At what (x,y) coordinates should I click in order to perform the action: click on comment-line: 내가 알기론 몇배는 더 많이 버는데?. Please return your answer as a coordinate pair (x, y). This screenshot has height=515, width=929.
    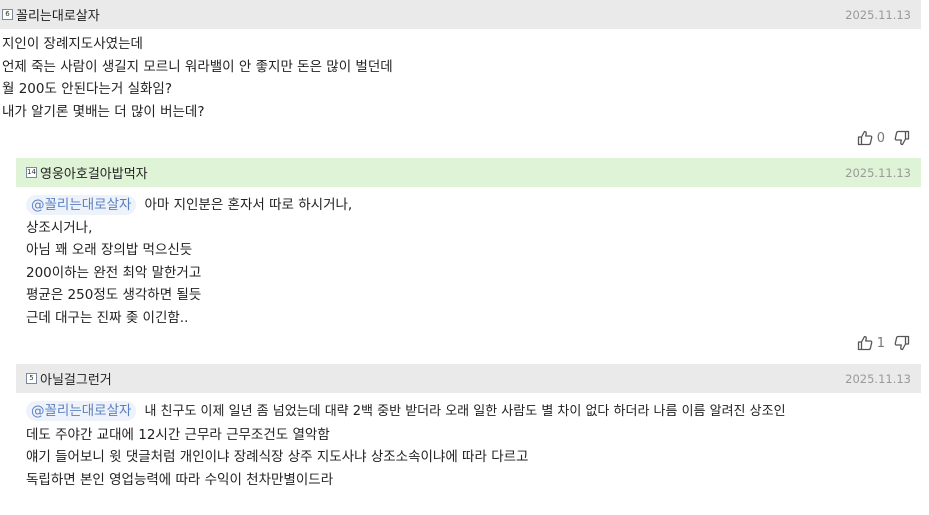
    Looking at the image, I should click on (103, 111).